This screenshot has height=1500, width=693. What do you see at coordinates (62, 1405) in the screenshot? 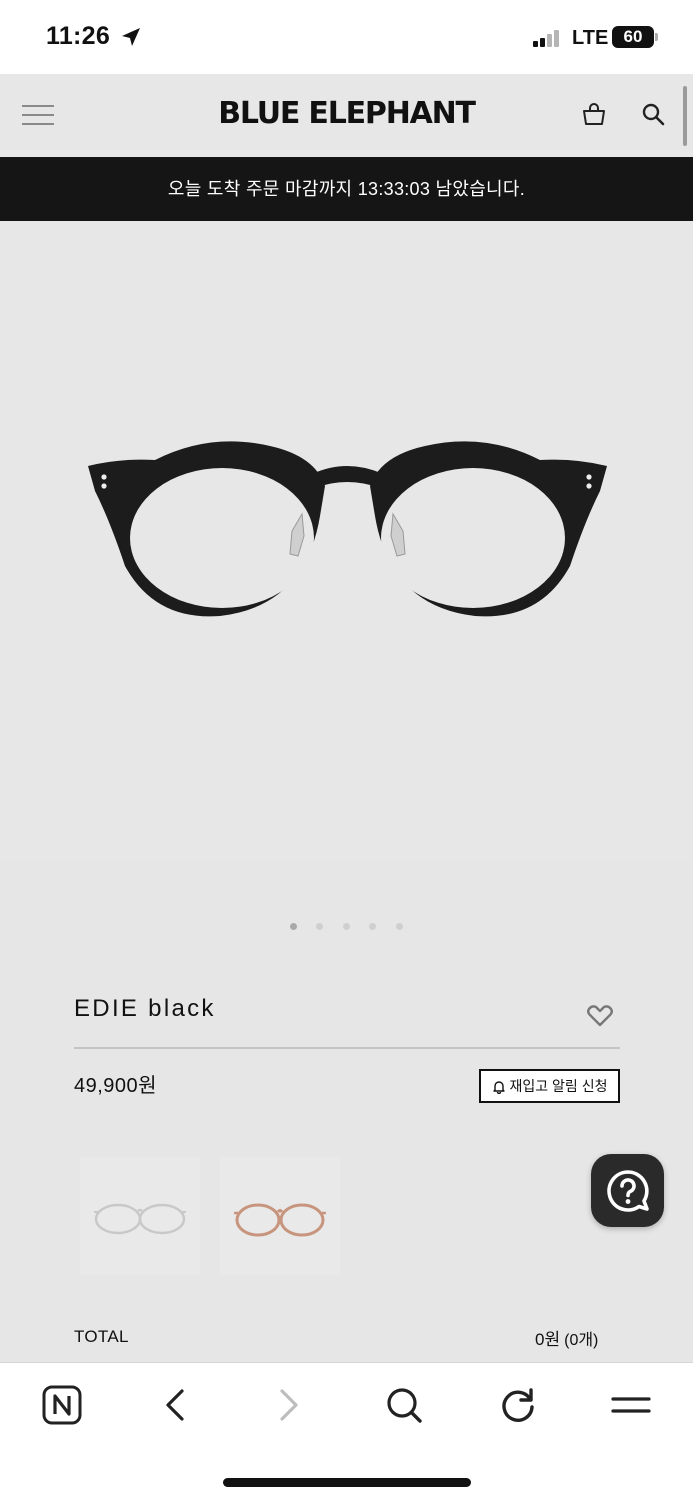
I see `naver-home-icon` at bounding box center [62, 1405].